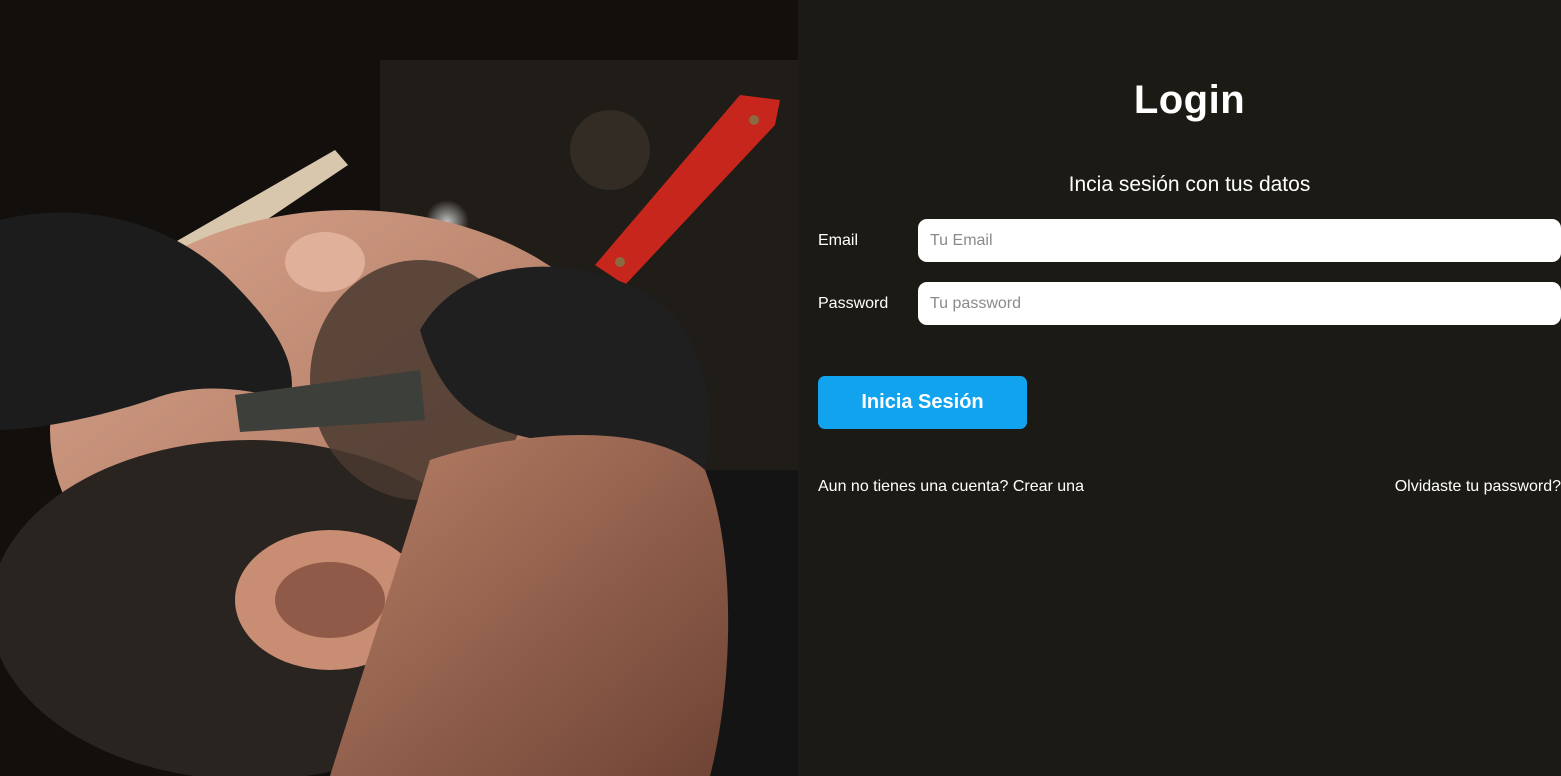 This screenshot has width=1561, height=776. I want to click on forgot-password-link: Olvidaste tu password?, so click(1478, 487).